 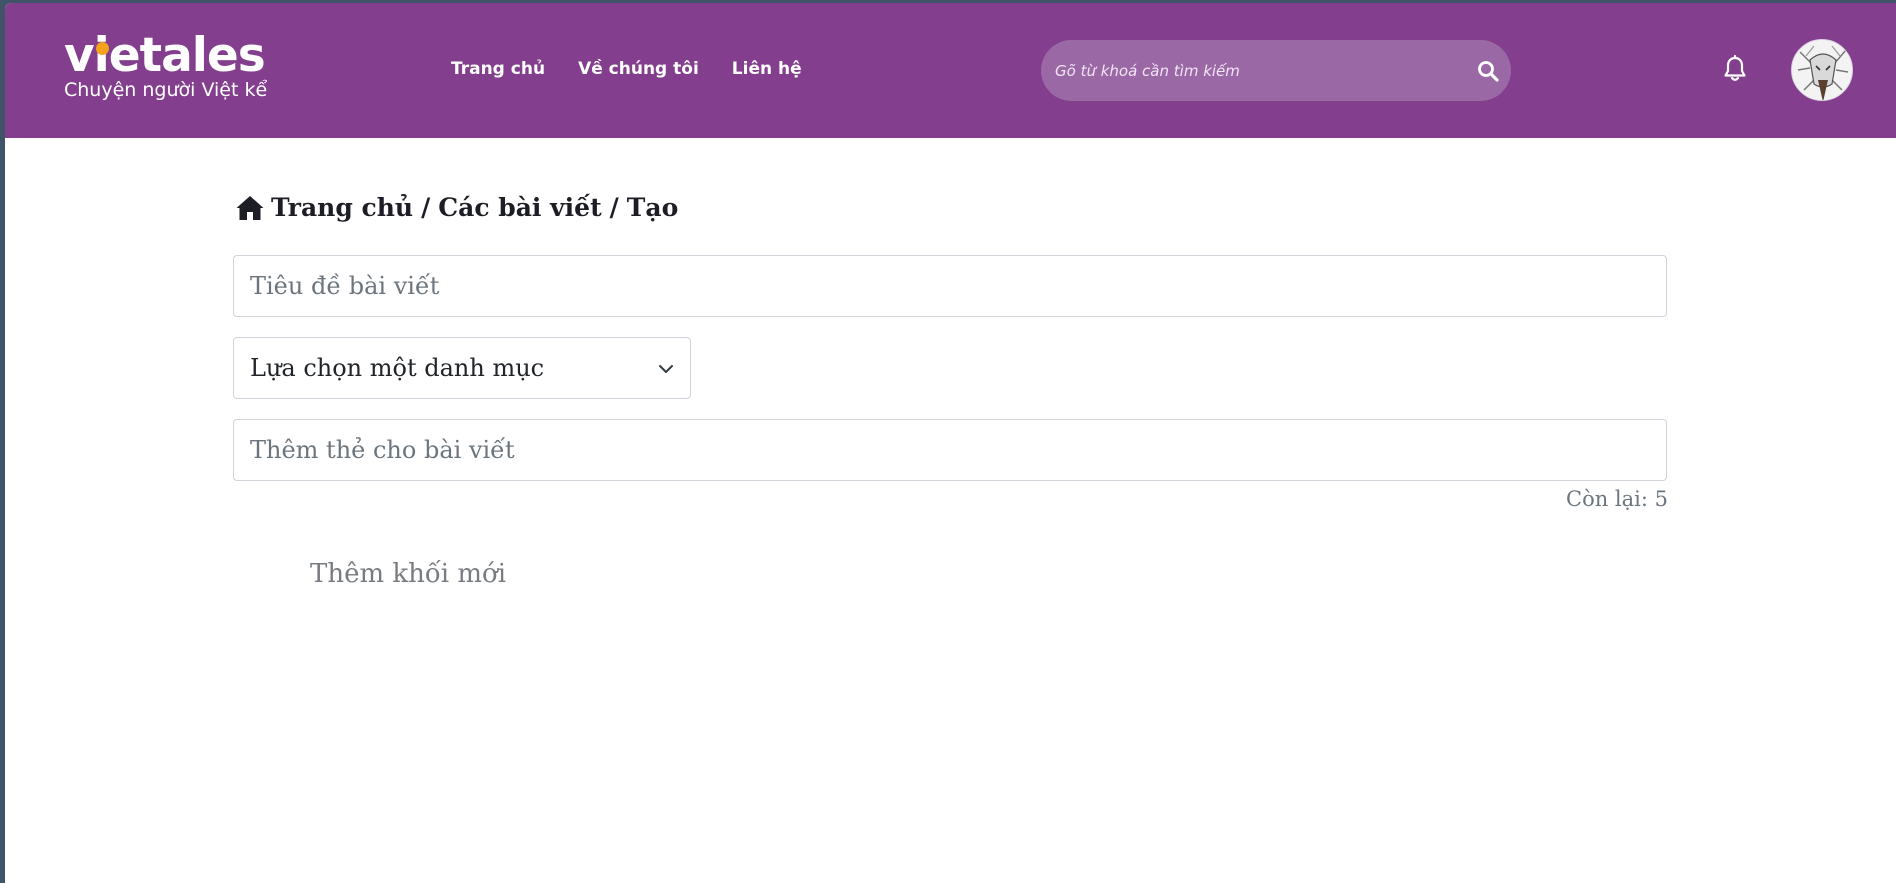 I want to click on logo-dot, so click(x=102, y=48).